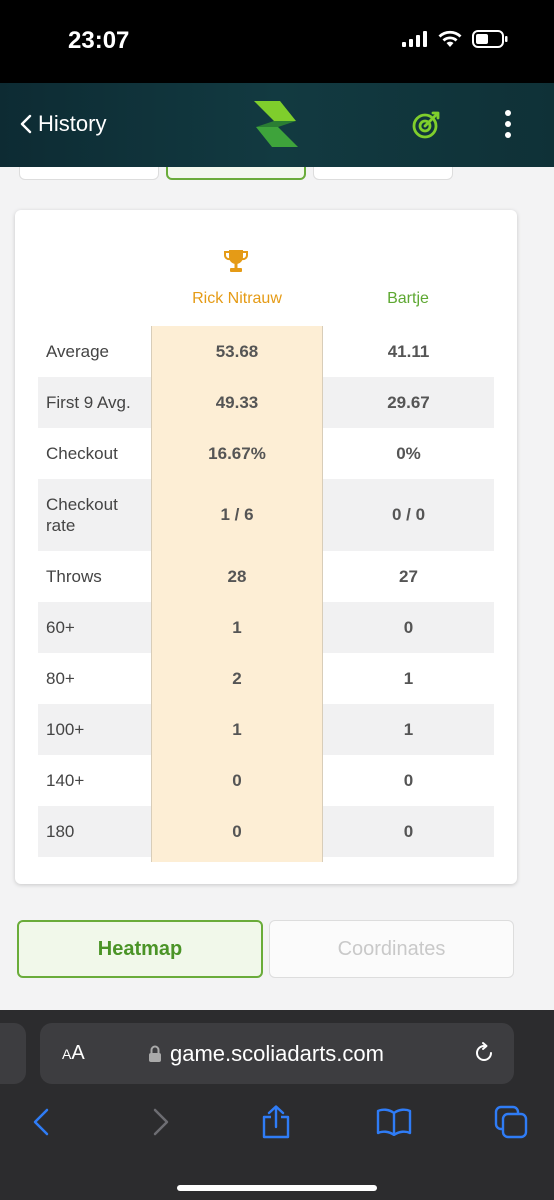  I want to click on status-icons, so click(455, 39).